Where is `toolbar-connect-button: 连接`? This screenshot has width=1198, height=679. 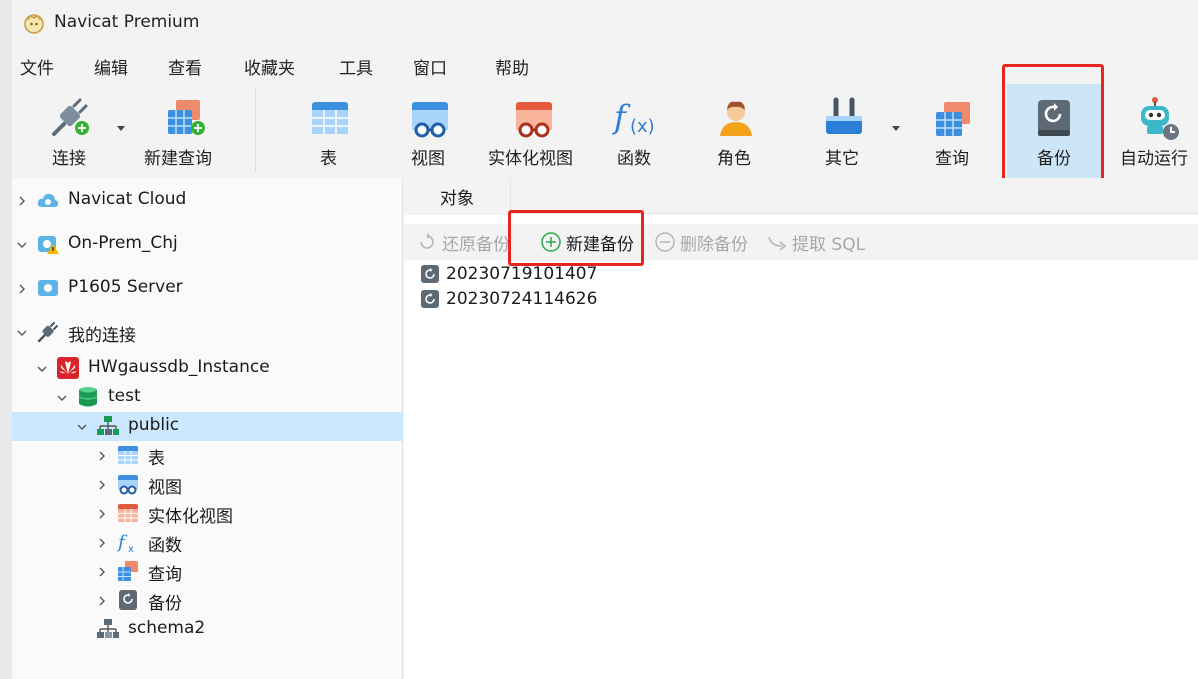
toolbar-connect-button: 连接 is located at coordinates (70, 131).